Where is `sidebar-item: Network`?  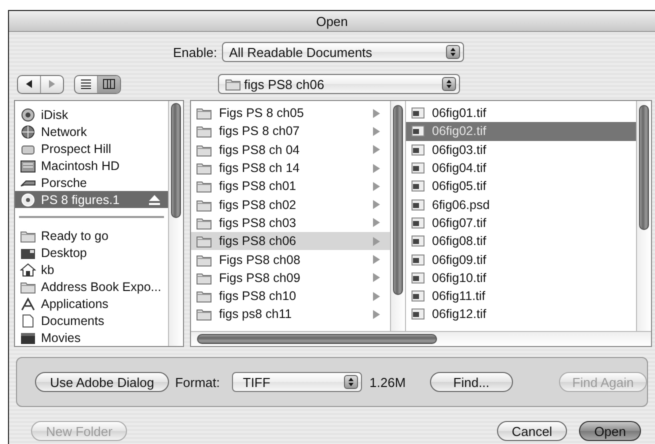
sidebar-item: Network is located at coordinates (91, 131).